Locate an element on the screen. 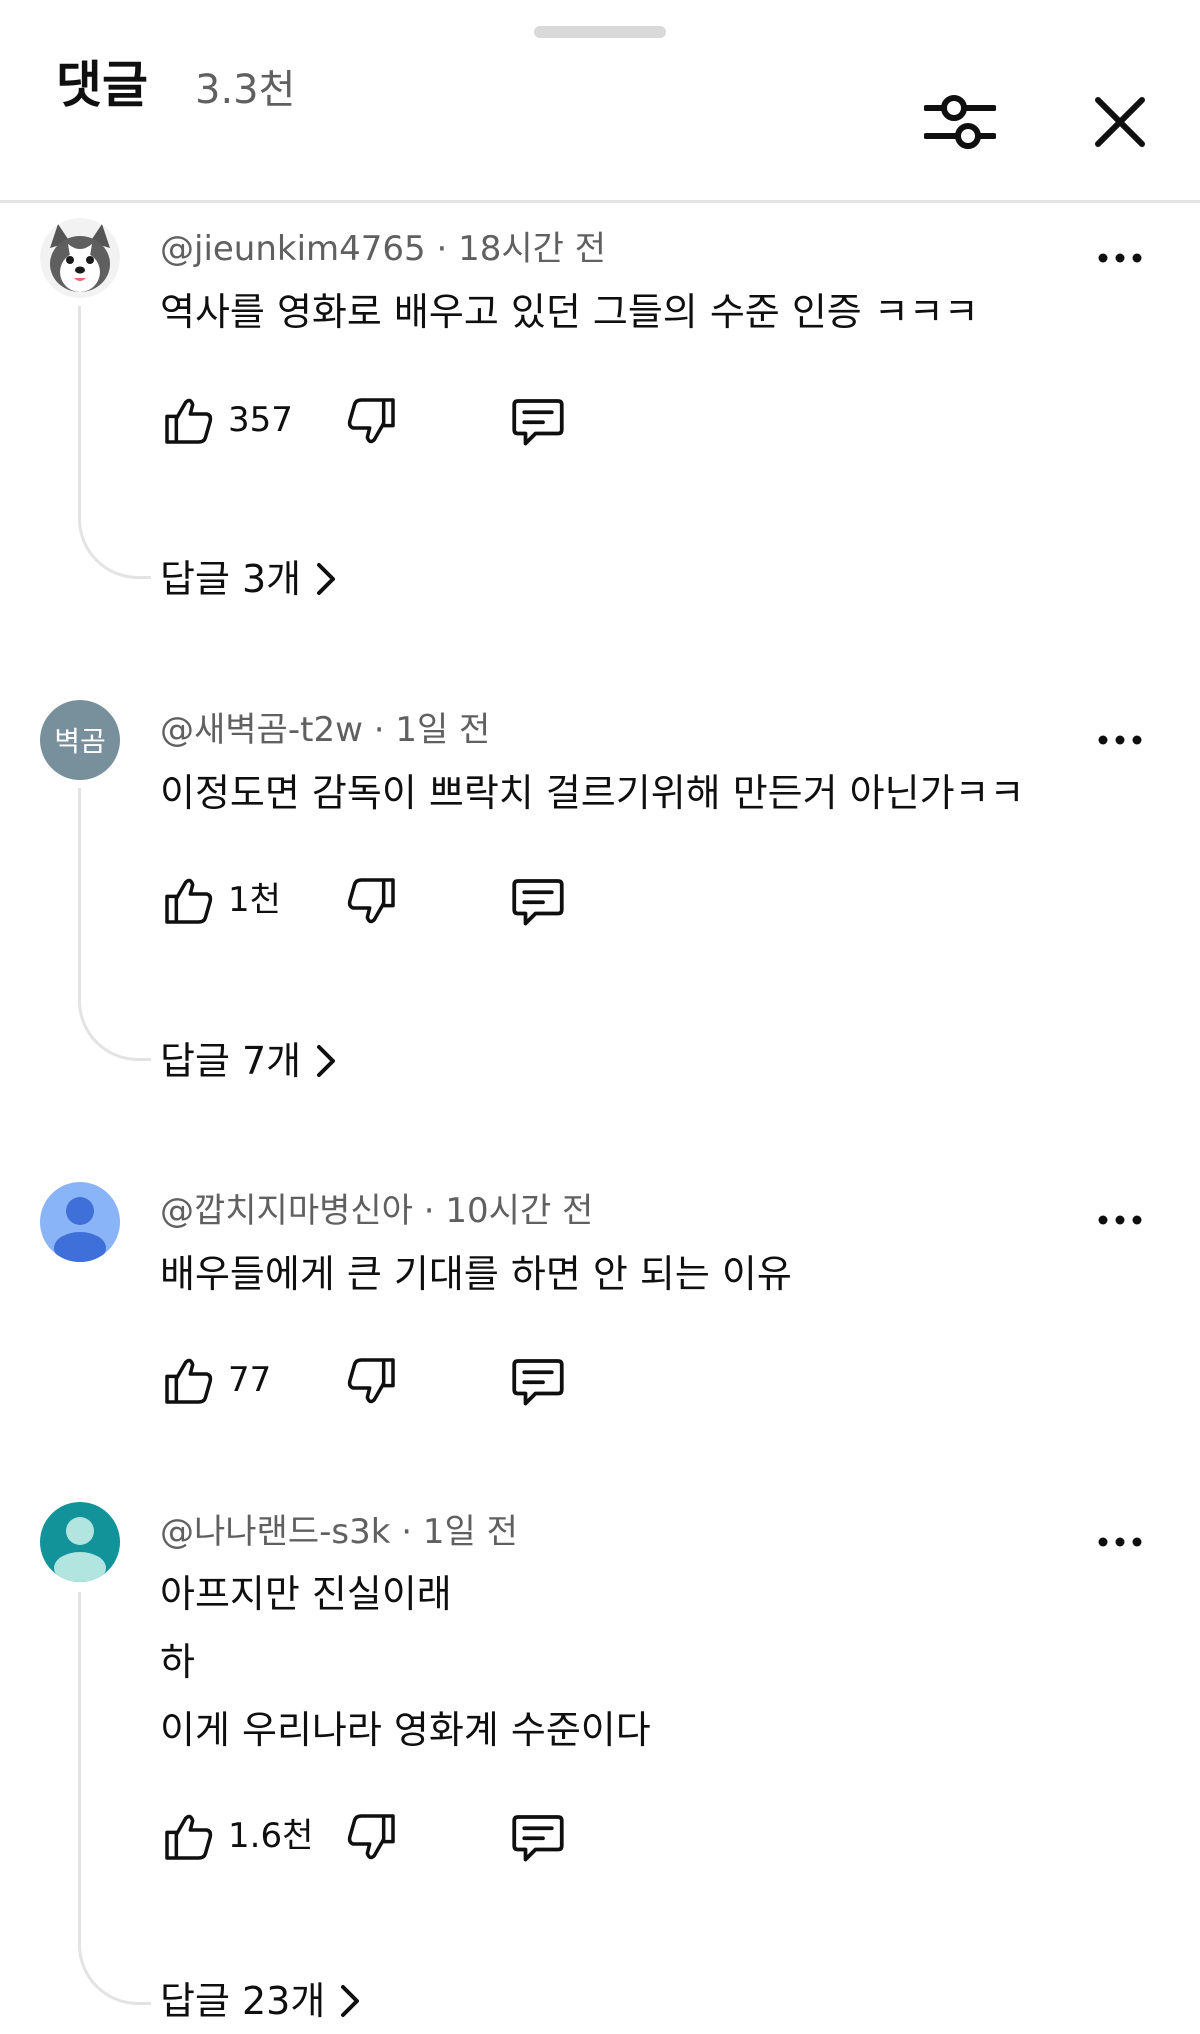 The height and width of the screenshot is (2034, 1200). panel-title: 댓글 is located at coordinates (102, 85).